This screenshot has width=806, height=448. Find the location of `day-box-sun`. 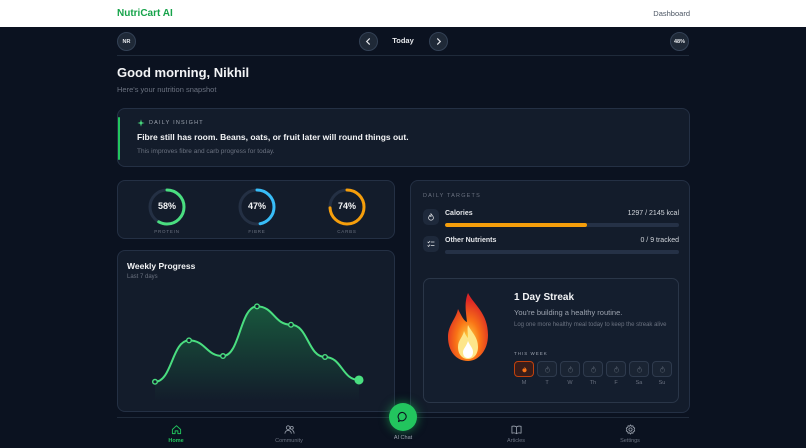

day-box-sun is located at coordinates (662, 369).